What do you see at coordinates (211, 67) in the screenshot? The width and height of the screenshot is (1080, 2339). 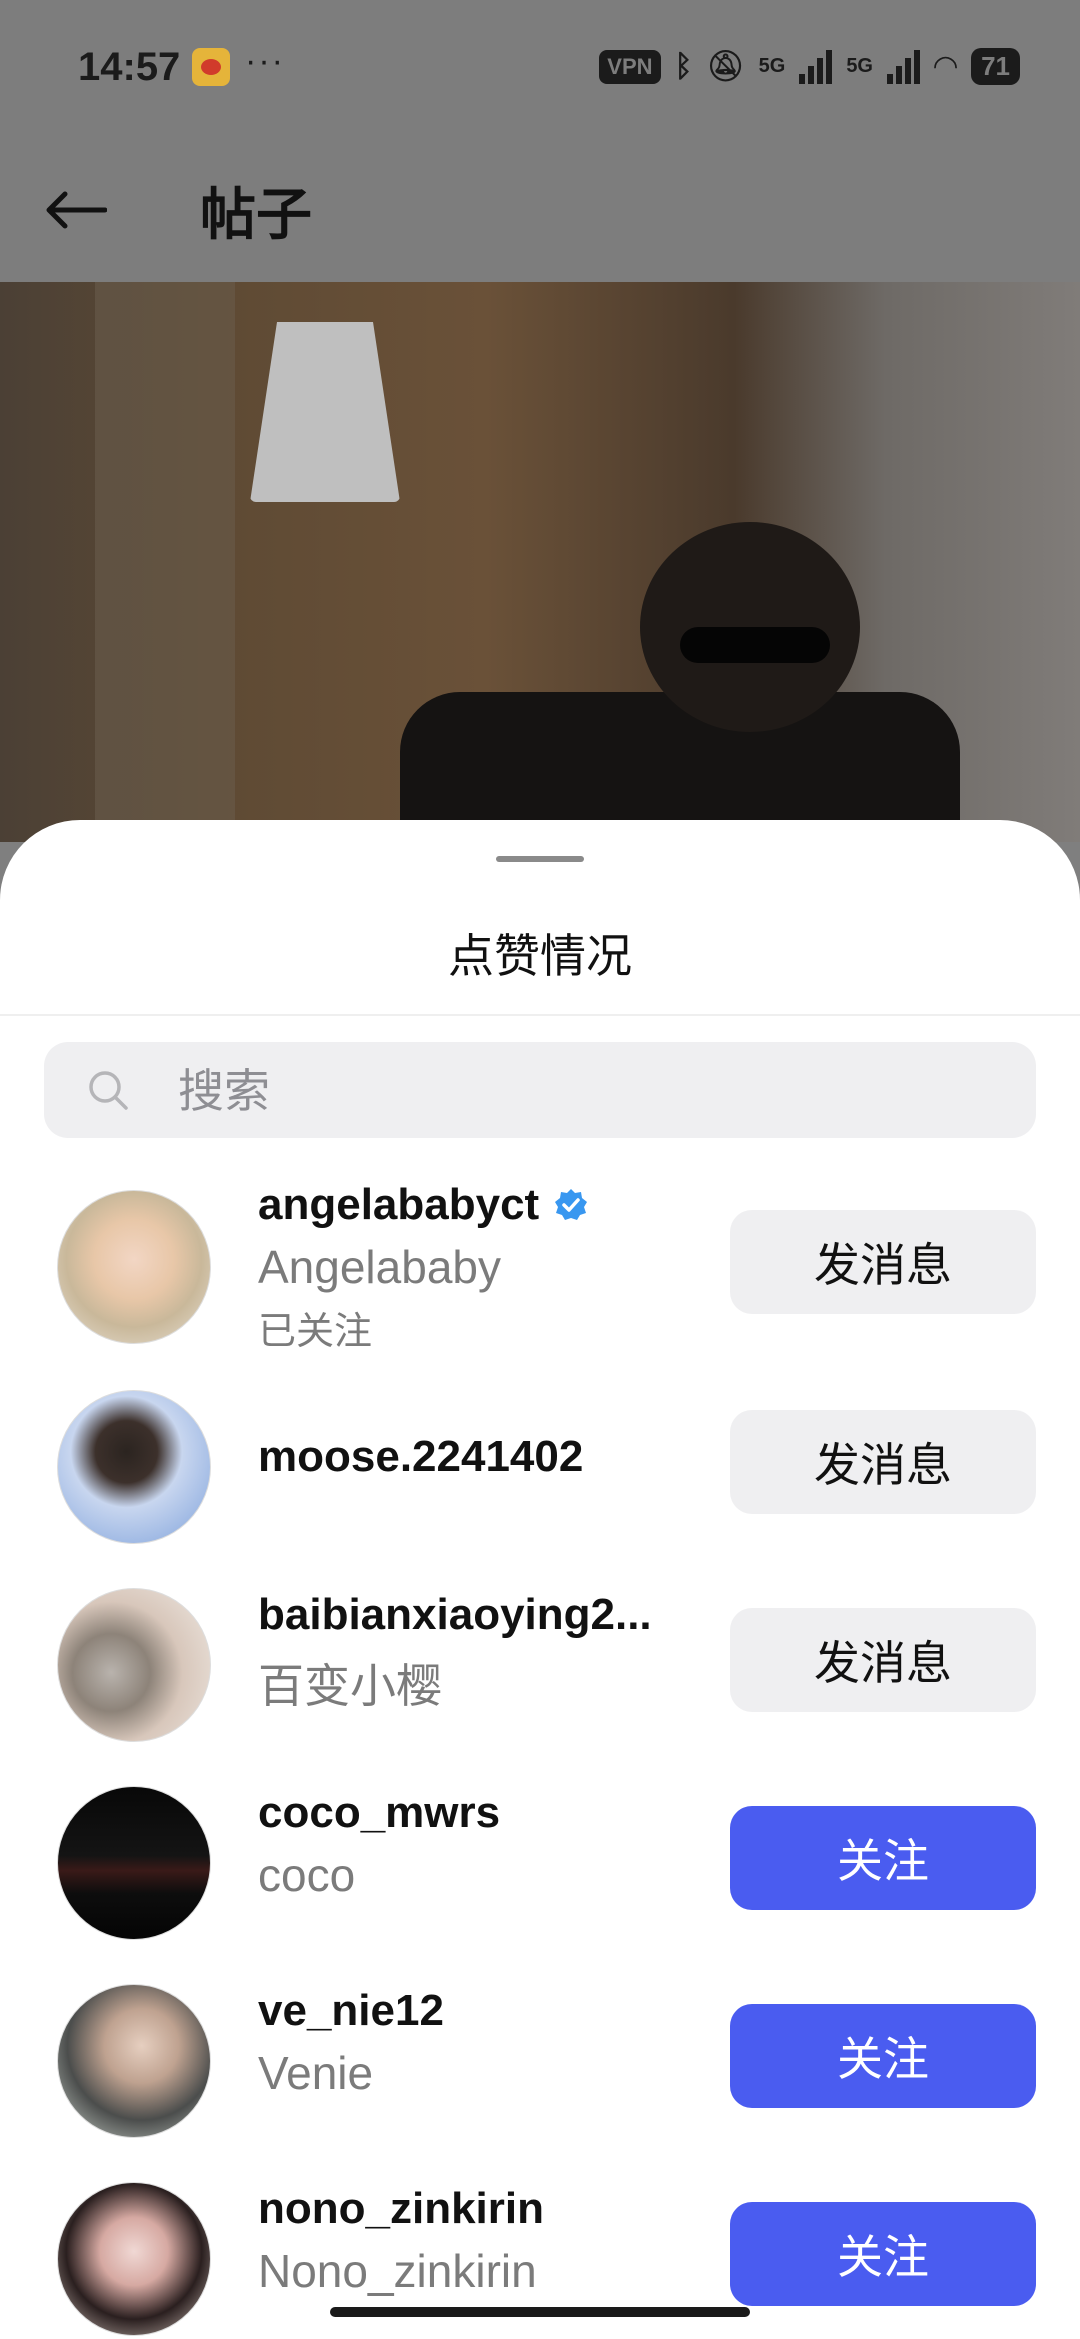 I see `weibo-app-icon` at bounding box center [211, 67].